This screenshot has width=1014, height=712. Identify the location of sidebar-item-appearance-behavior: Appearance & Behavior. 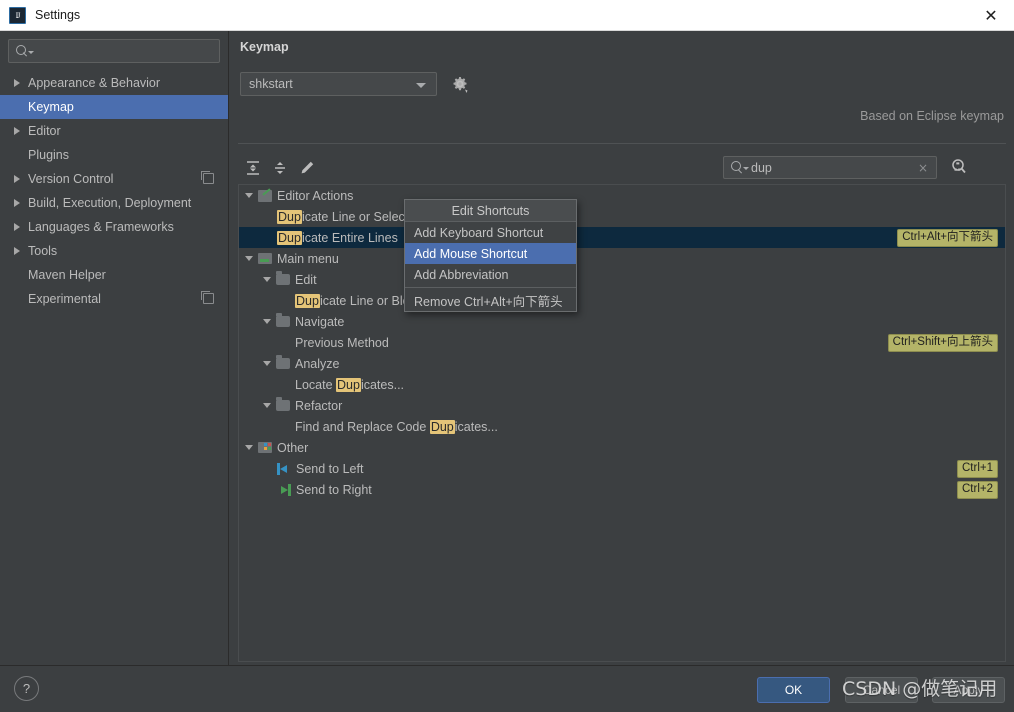
(114, 83).